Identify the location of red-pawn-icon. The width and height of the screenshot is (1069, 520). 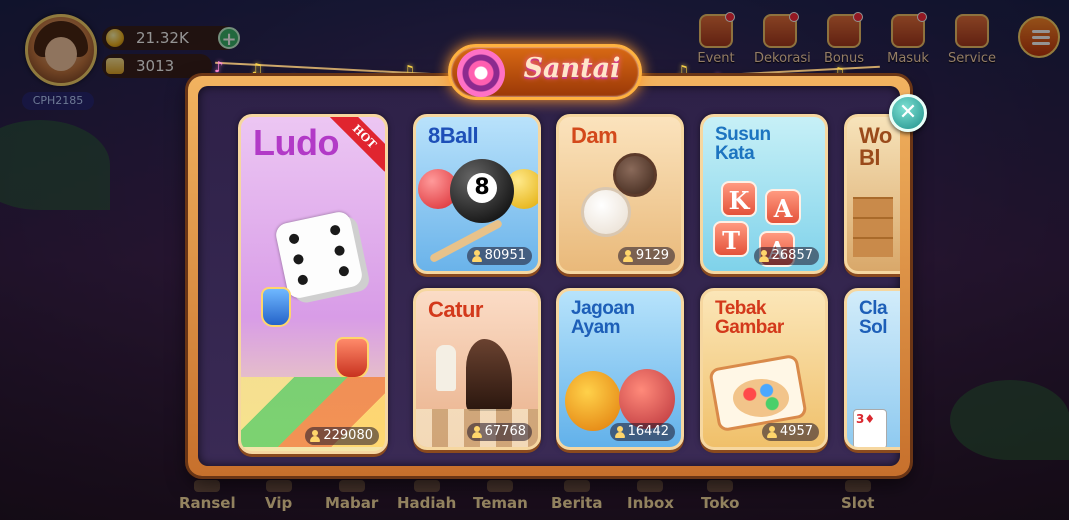
(352, 358).